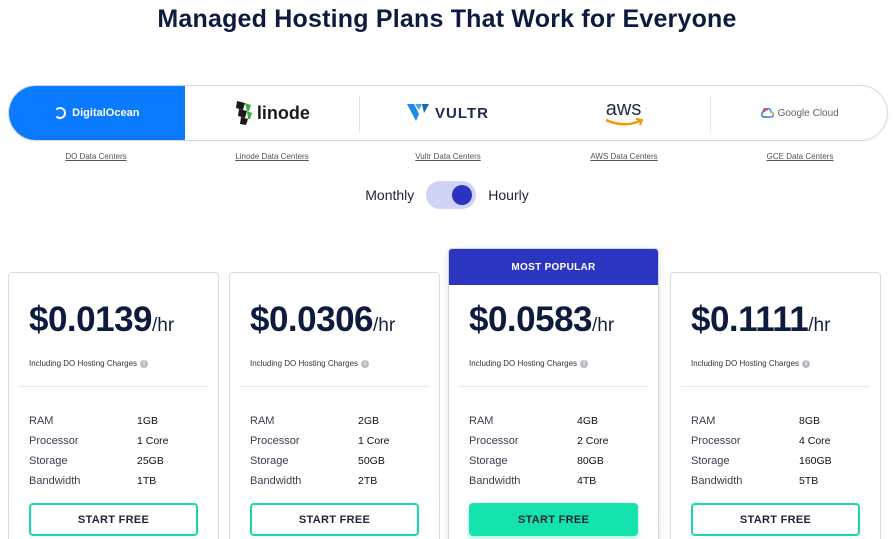 The width and height of the screenshot is (894, 539). I want to click on billing-toggle-row: Monthly Hourly, so click(447, 195).